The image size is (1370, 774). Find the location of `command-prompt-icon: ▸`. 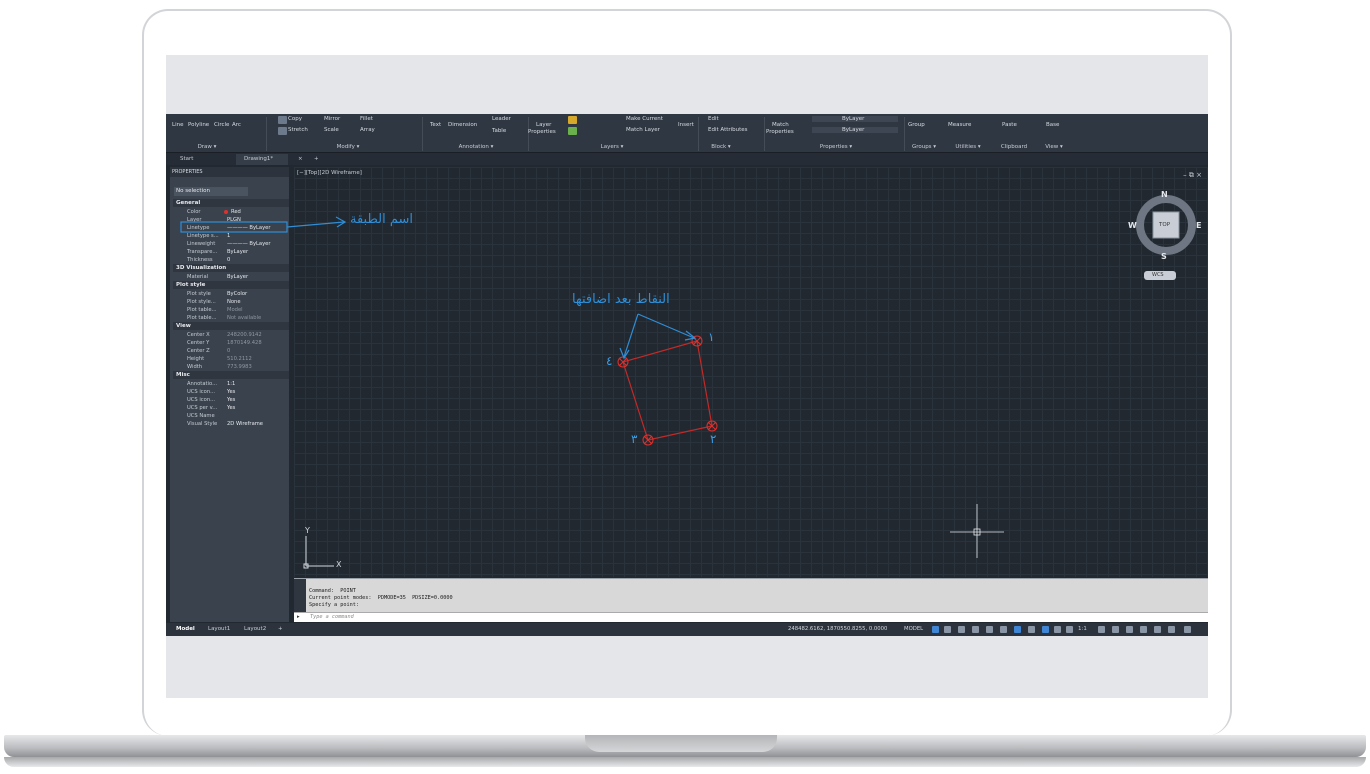

command-prompt-icon: ▸ is located at coordinates (298, 617).